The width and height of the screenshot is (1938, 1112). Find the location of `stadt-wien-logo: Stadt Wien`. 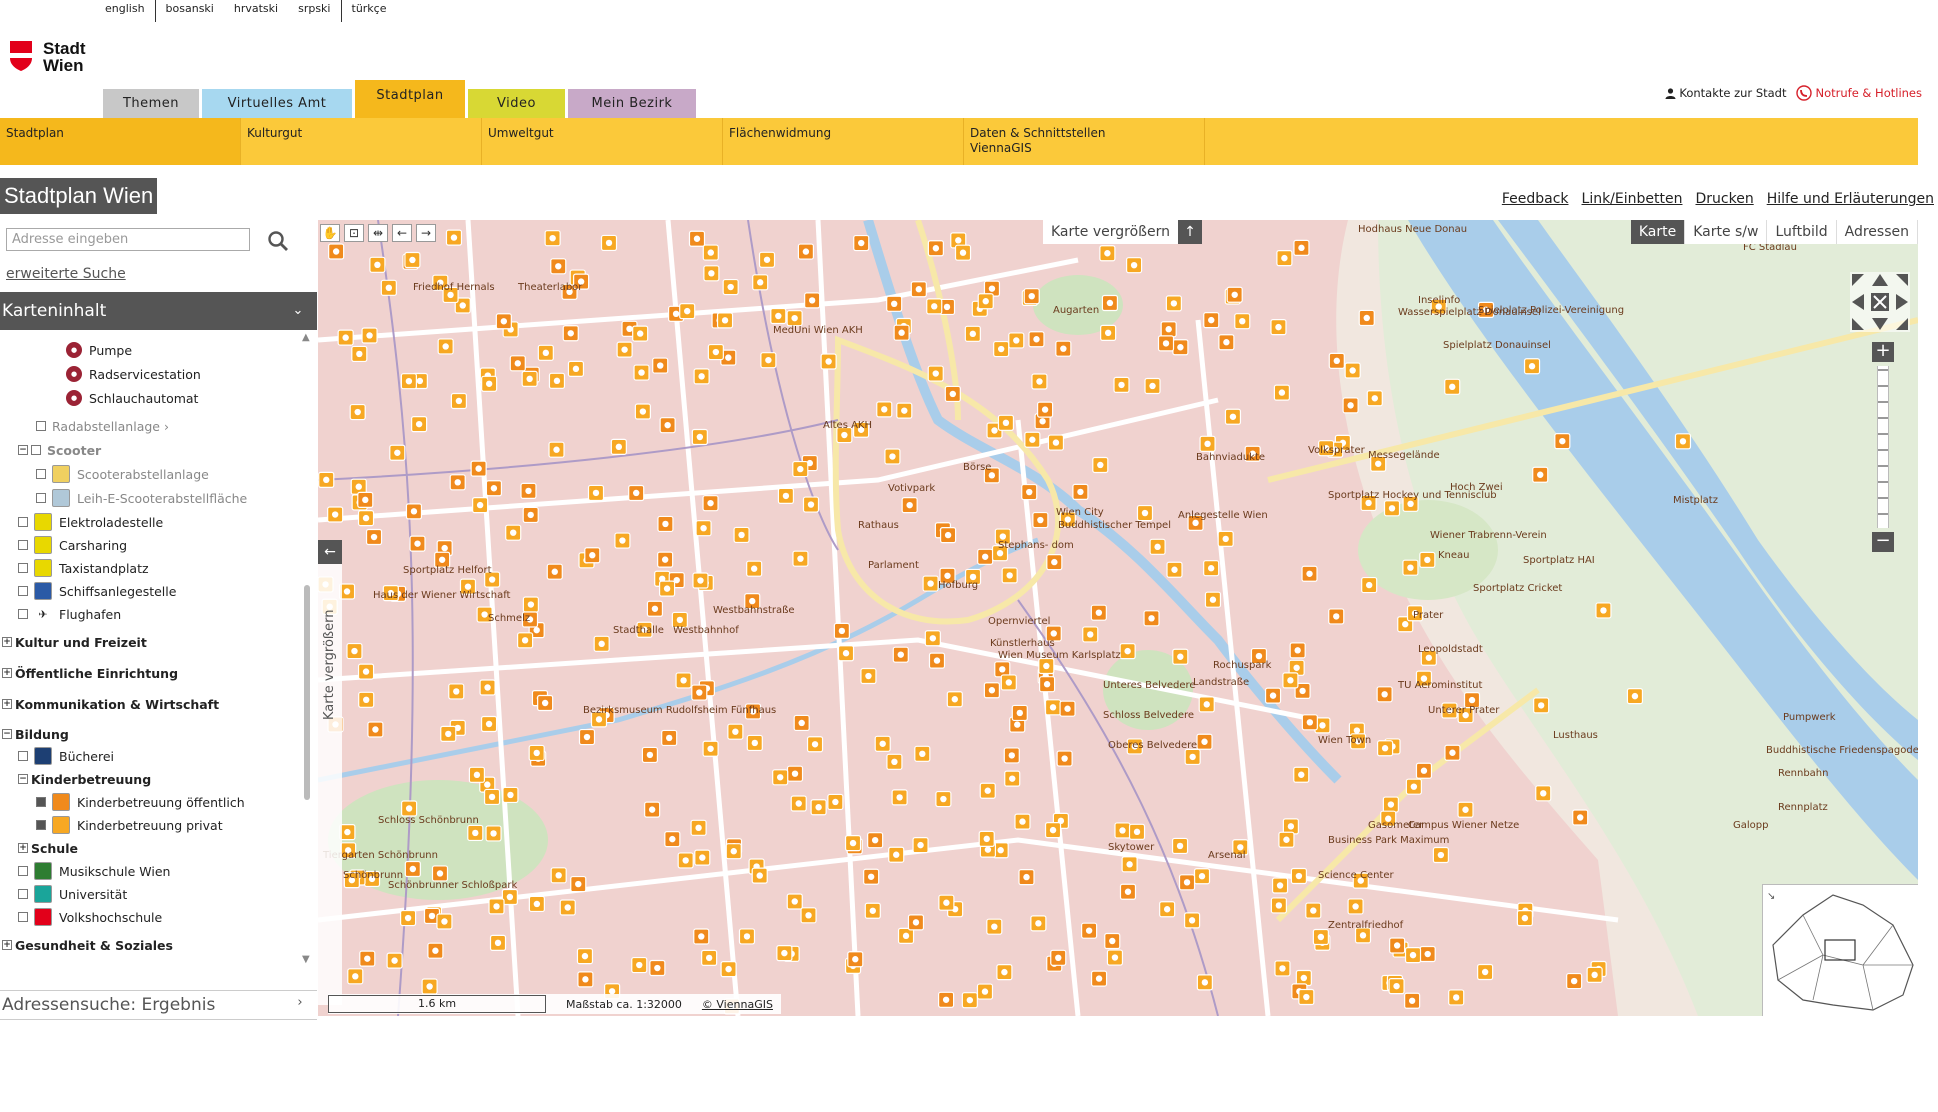

stadt-wien-logo: Stadt Wien is located at coordinates (47, 57).